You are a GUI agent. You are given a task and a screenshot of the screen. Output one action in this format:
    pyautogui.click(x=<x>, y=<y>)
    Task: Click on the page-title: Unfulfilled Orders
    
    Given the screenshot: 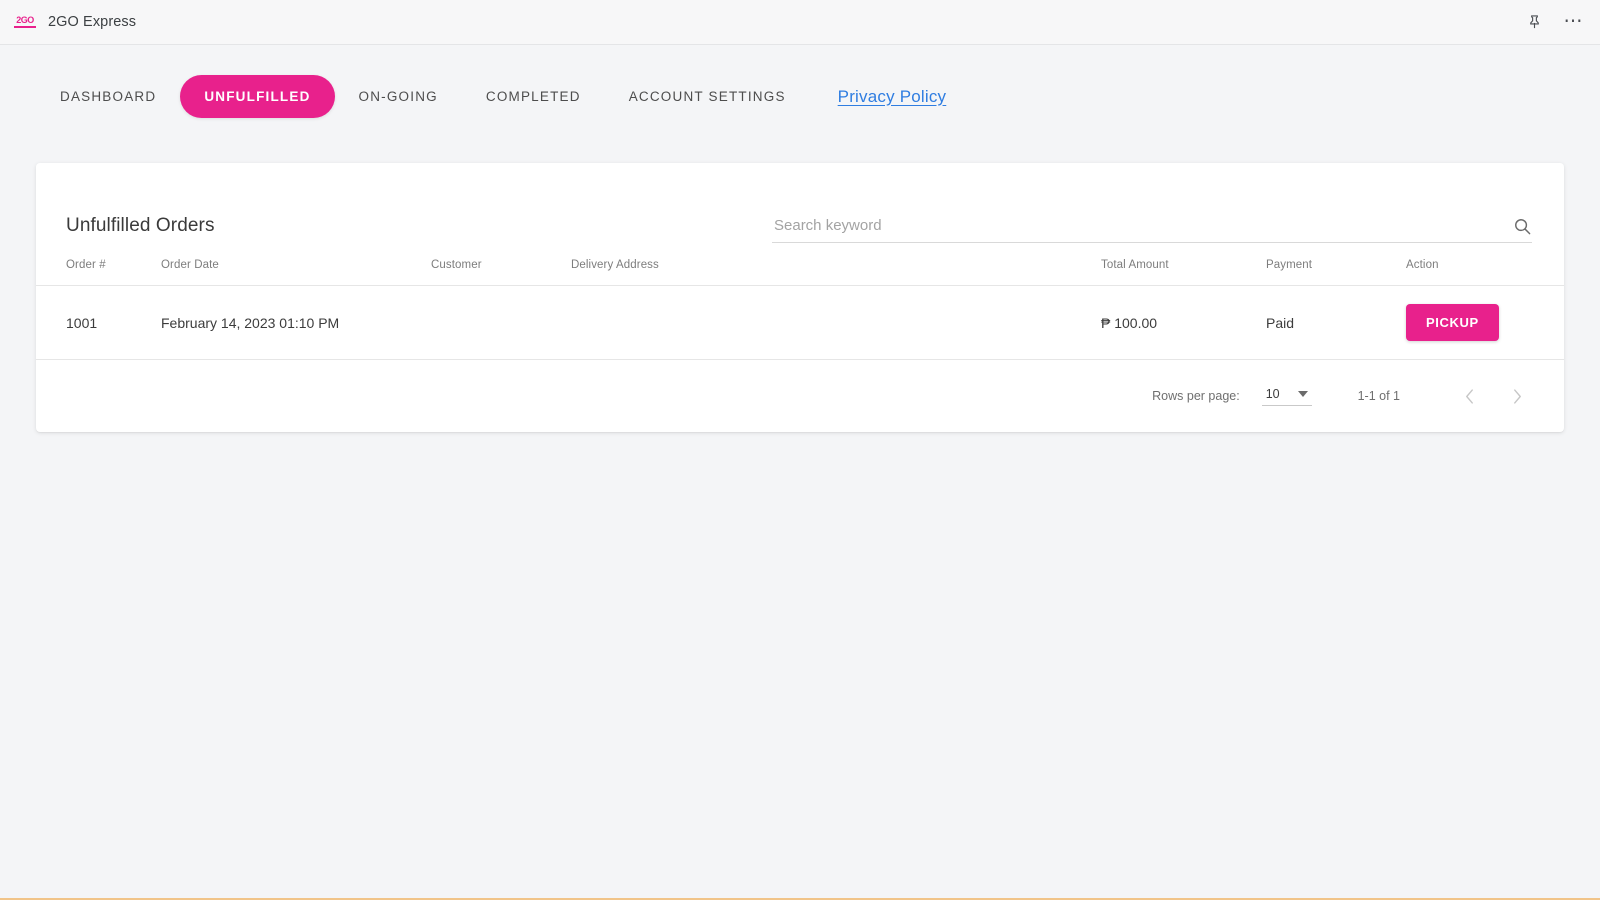 What is the action you would take?
    pyautogui.click(x=140, y=225)
    